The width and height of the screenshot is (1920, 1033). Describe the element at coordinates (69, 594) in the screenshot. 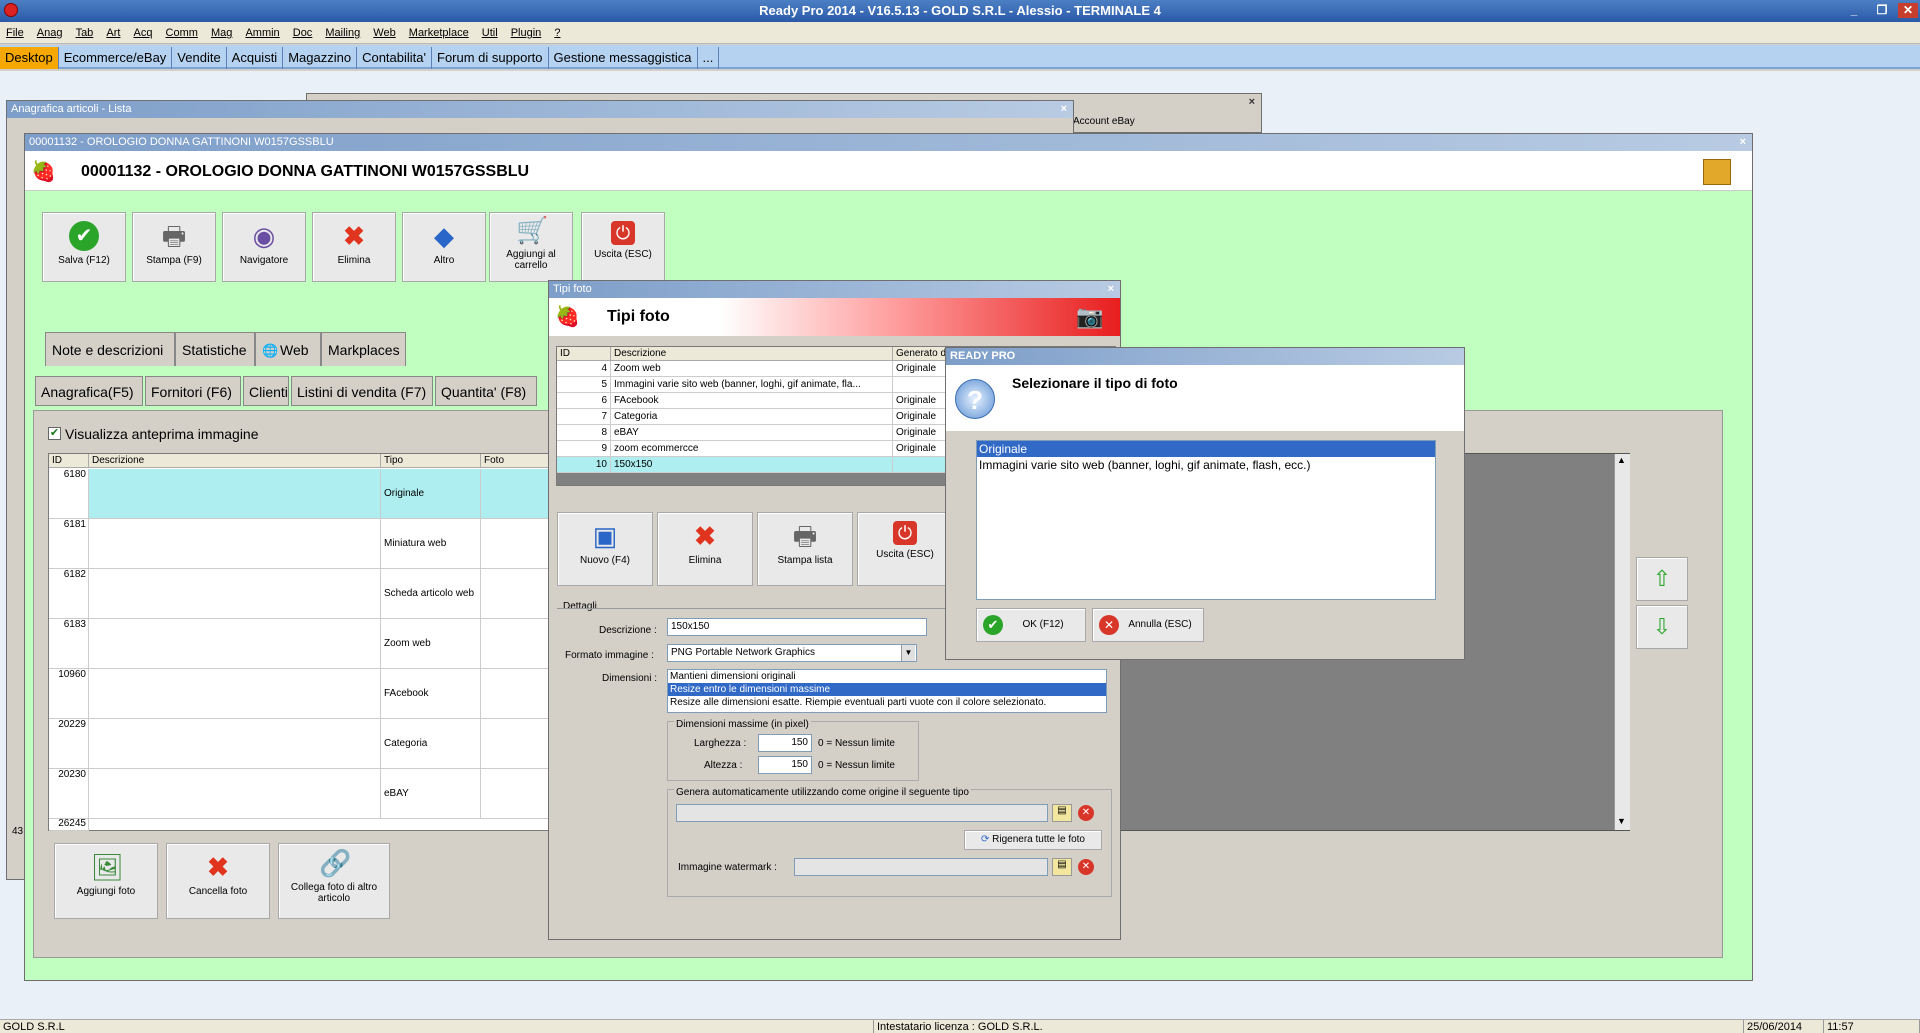

I see `table-row-id: 6182` at that location.